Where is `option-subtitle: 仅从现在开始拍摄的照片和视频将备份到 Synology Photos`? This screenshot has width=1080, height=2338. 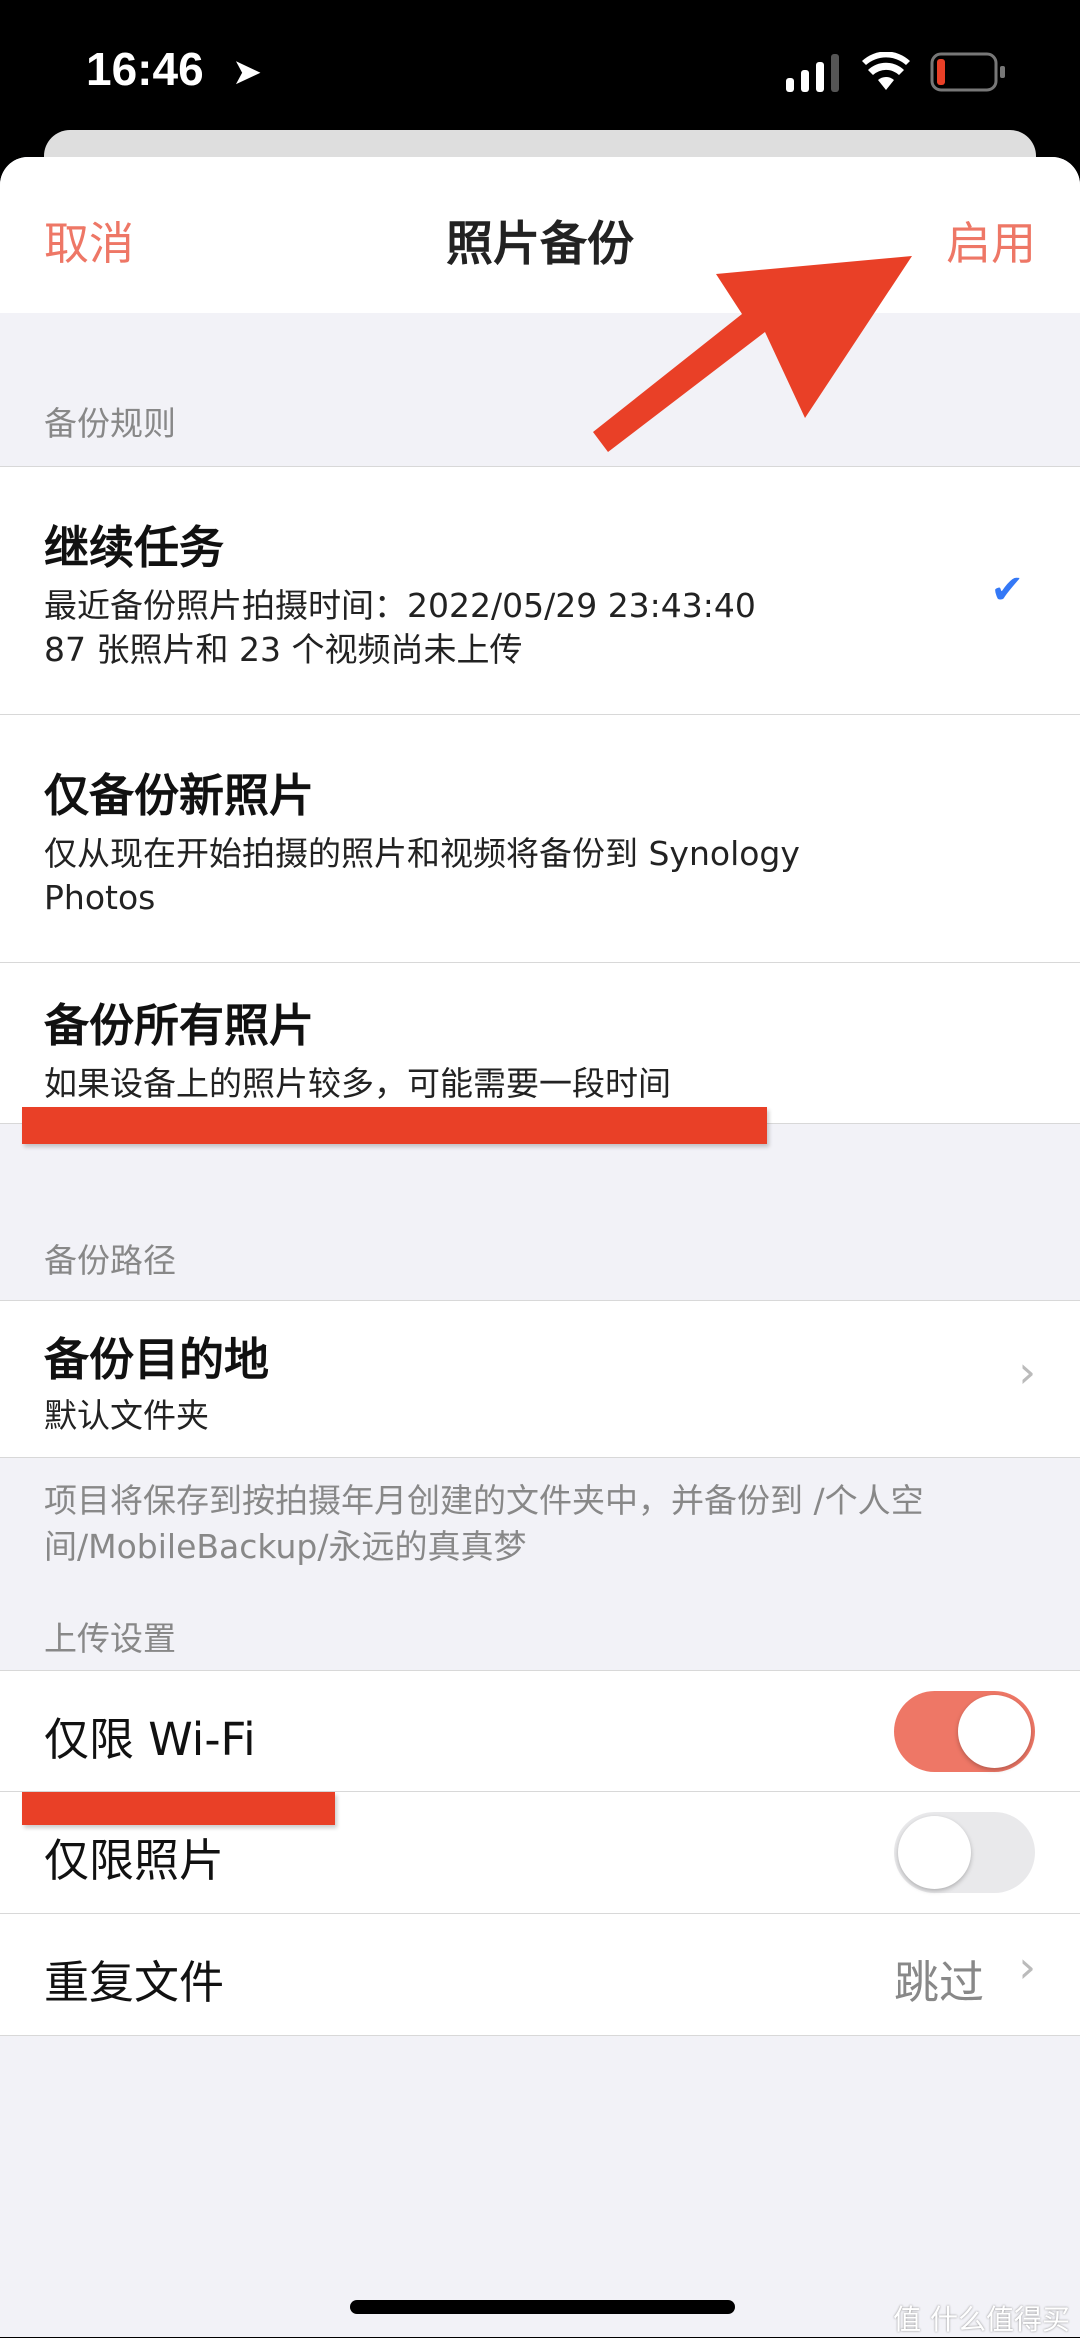 option-subtitle: 仅从现在开始拍摄的照片和视频将备份到 Synology Photos is located at coordinates (422, 875).